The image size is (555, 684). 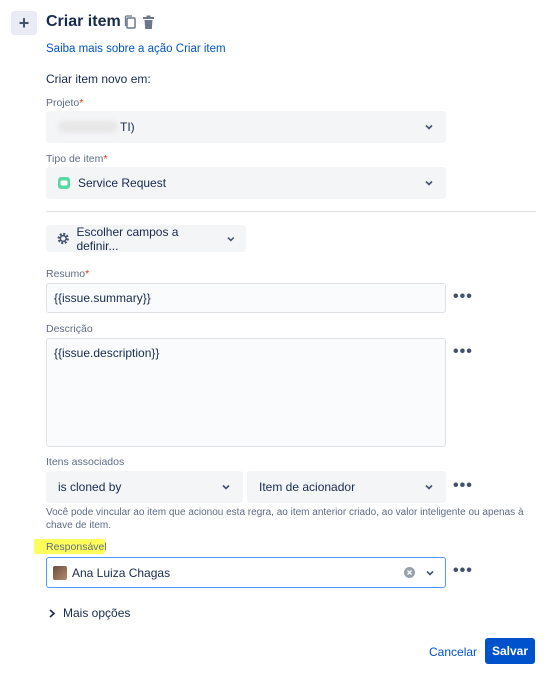 What do you see at coordinates (246, 298) in the screenshot?
I see `summary-input: {{issue.summary}}` at bounding box center [246, 298].